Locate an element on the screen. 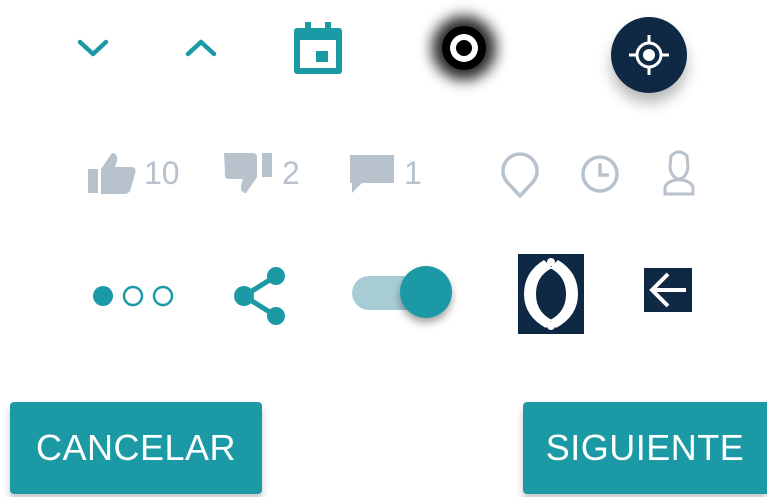 Image resolution: width=767 pixels, height=497 pixels. calendar-icon is located at coordinates (318, 49).